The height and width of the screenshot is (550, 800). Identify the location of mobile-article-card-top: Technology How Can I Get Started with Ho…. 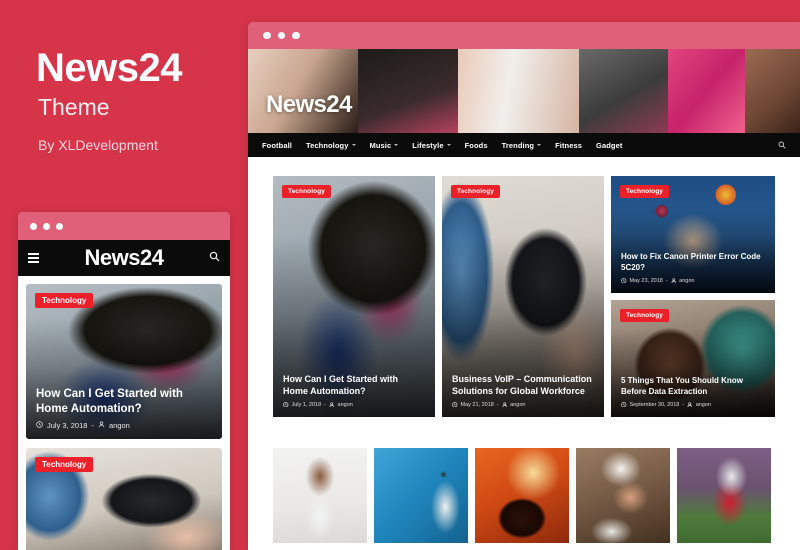
(124, 361).